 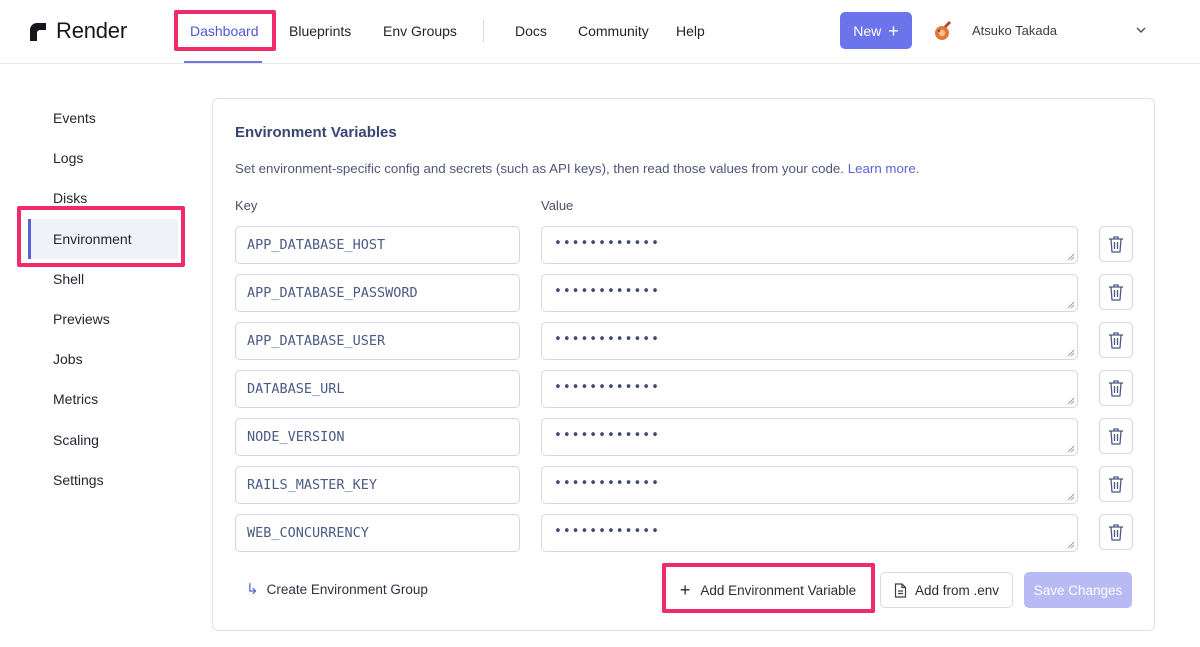 I want to click on active-tab-indicator, so click(x=223, y=62).